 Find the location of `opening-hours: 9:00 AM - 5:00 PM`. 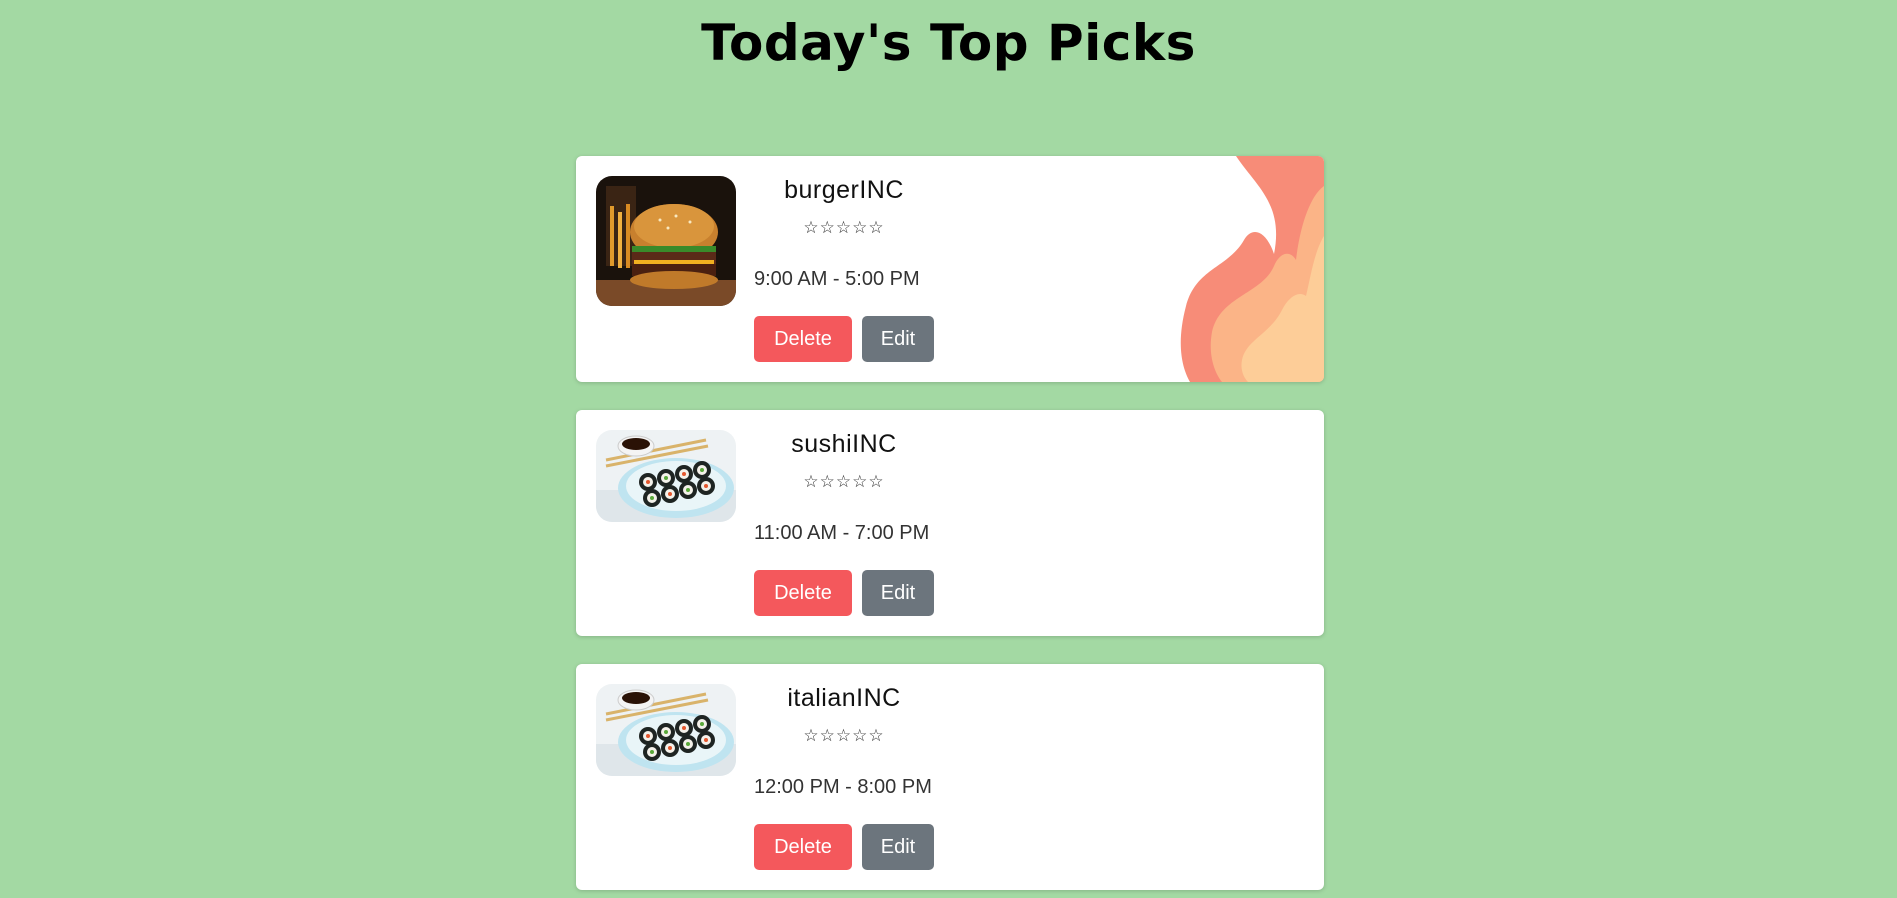

opening-hours: 9:00 AM - 5:00 PM is located at coordinates (837, 279).